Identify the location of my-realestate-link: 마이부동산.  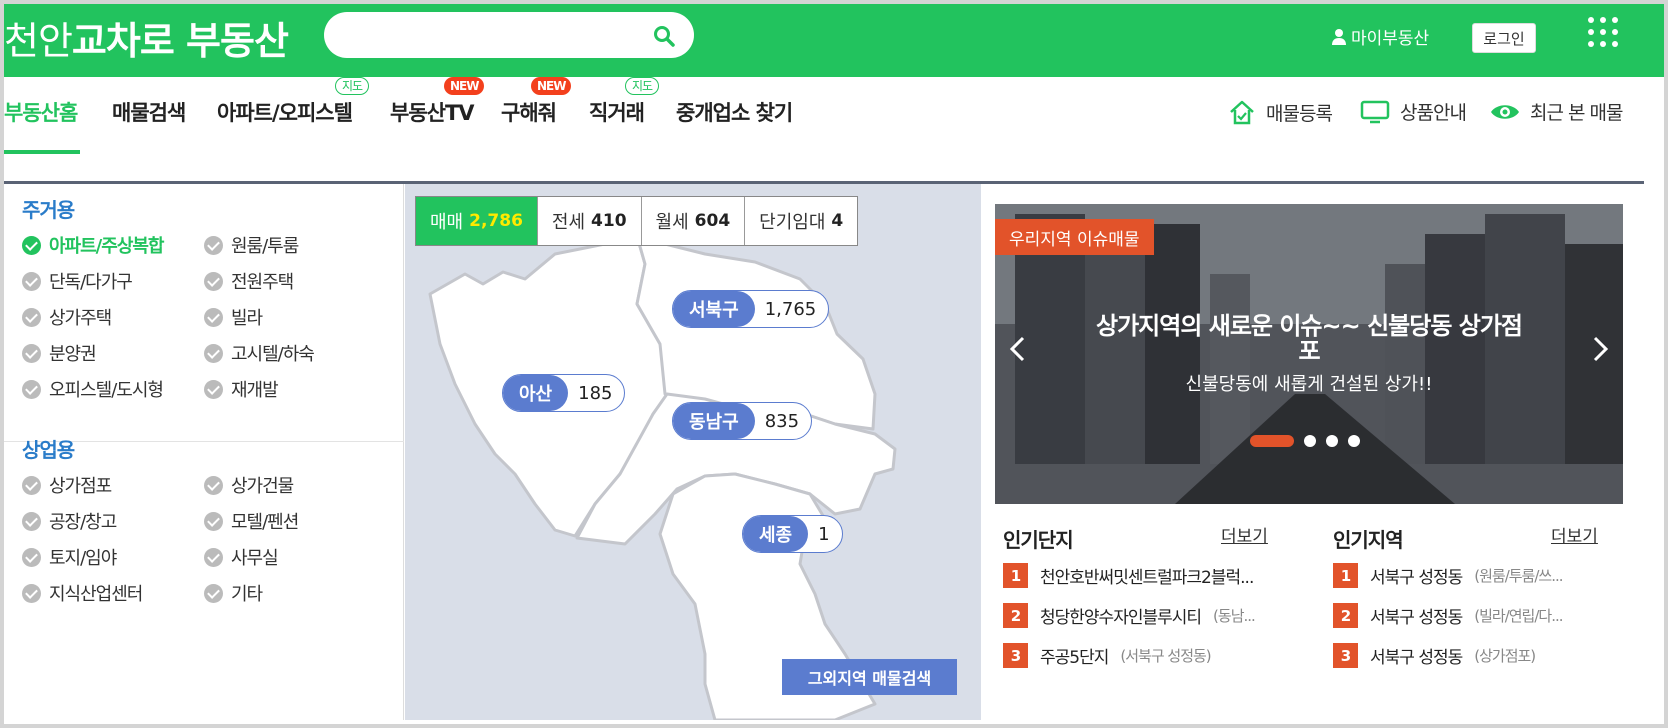
(1380, 36).